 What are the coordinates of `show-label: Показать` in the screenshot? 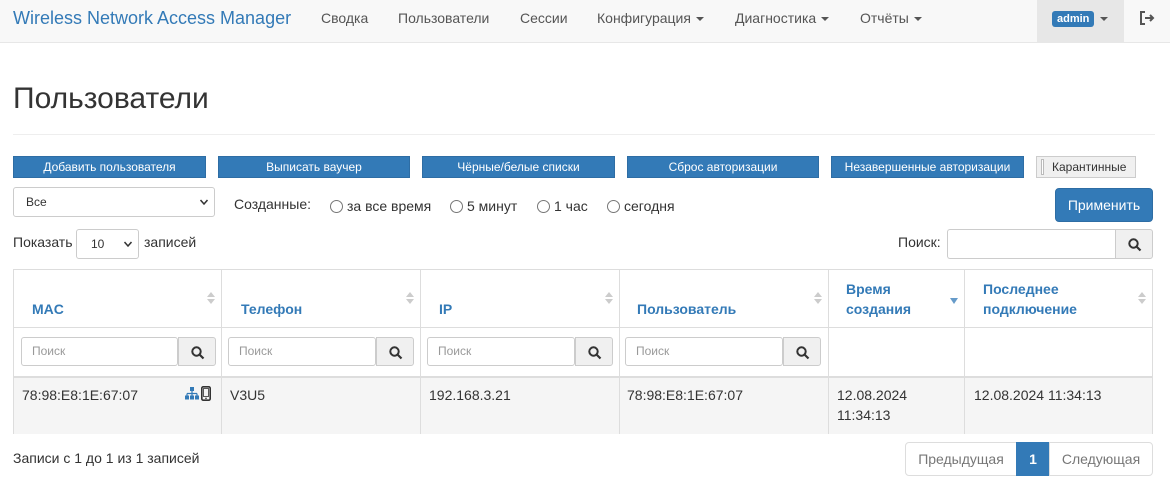 It's located at (43, 242).